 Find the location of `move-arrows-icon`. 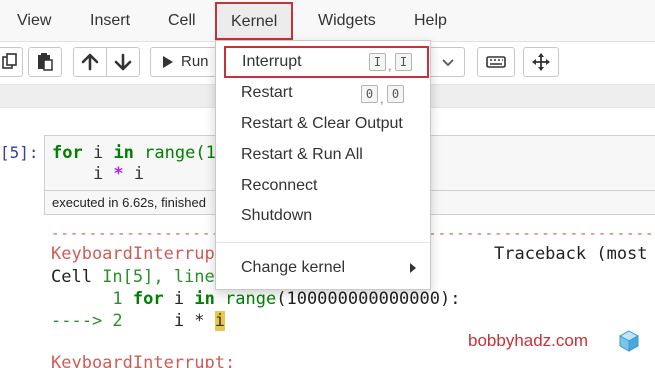

move-arrows-icon is located at coordinates (541, 62).